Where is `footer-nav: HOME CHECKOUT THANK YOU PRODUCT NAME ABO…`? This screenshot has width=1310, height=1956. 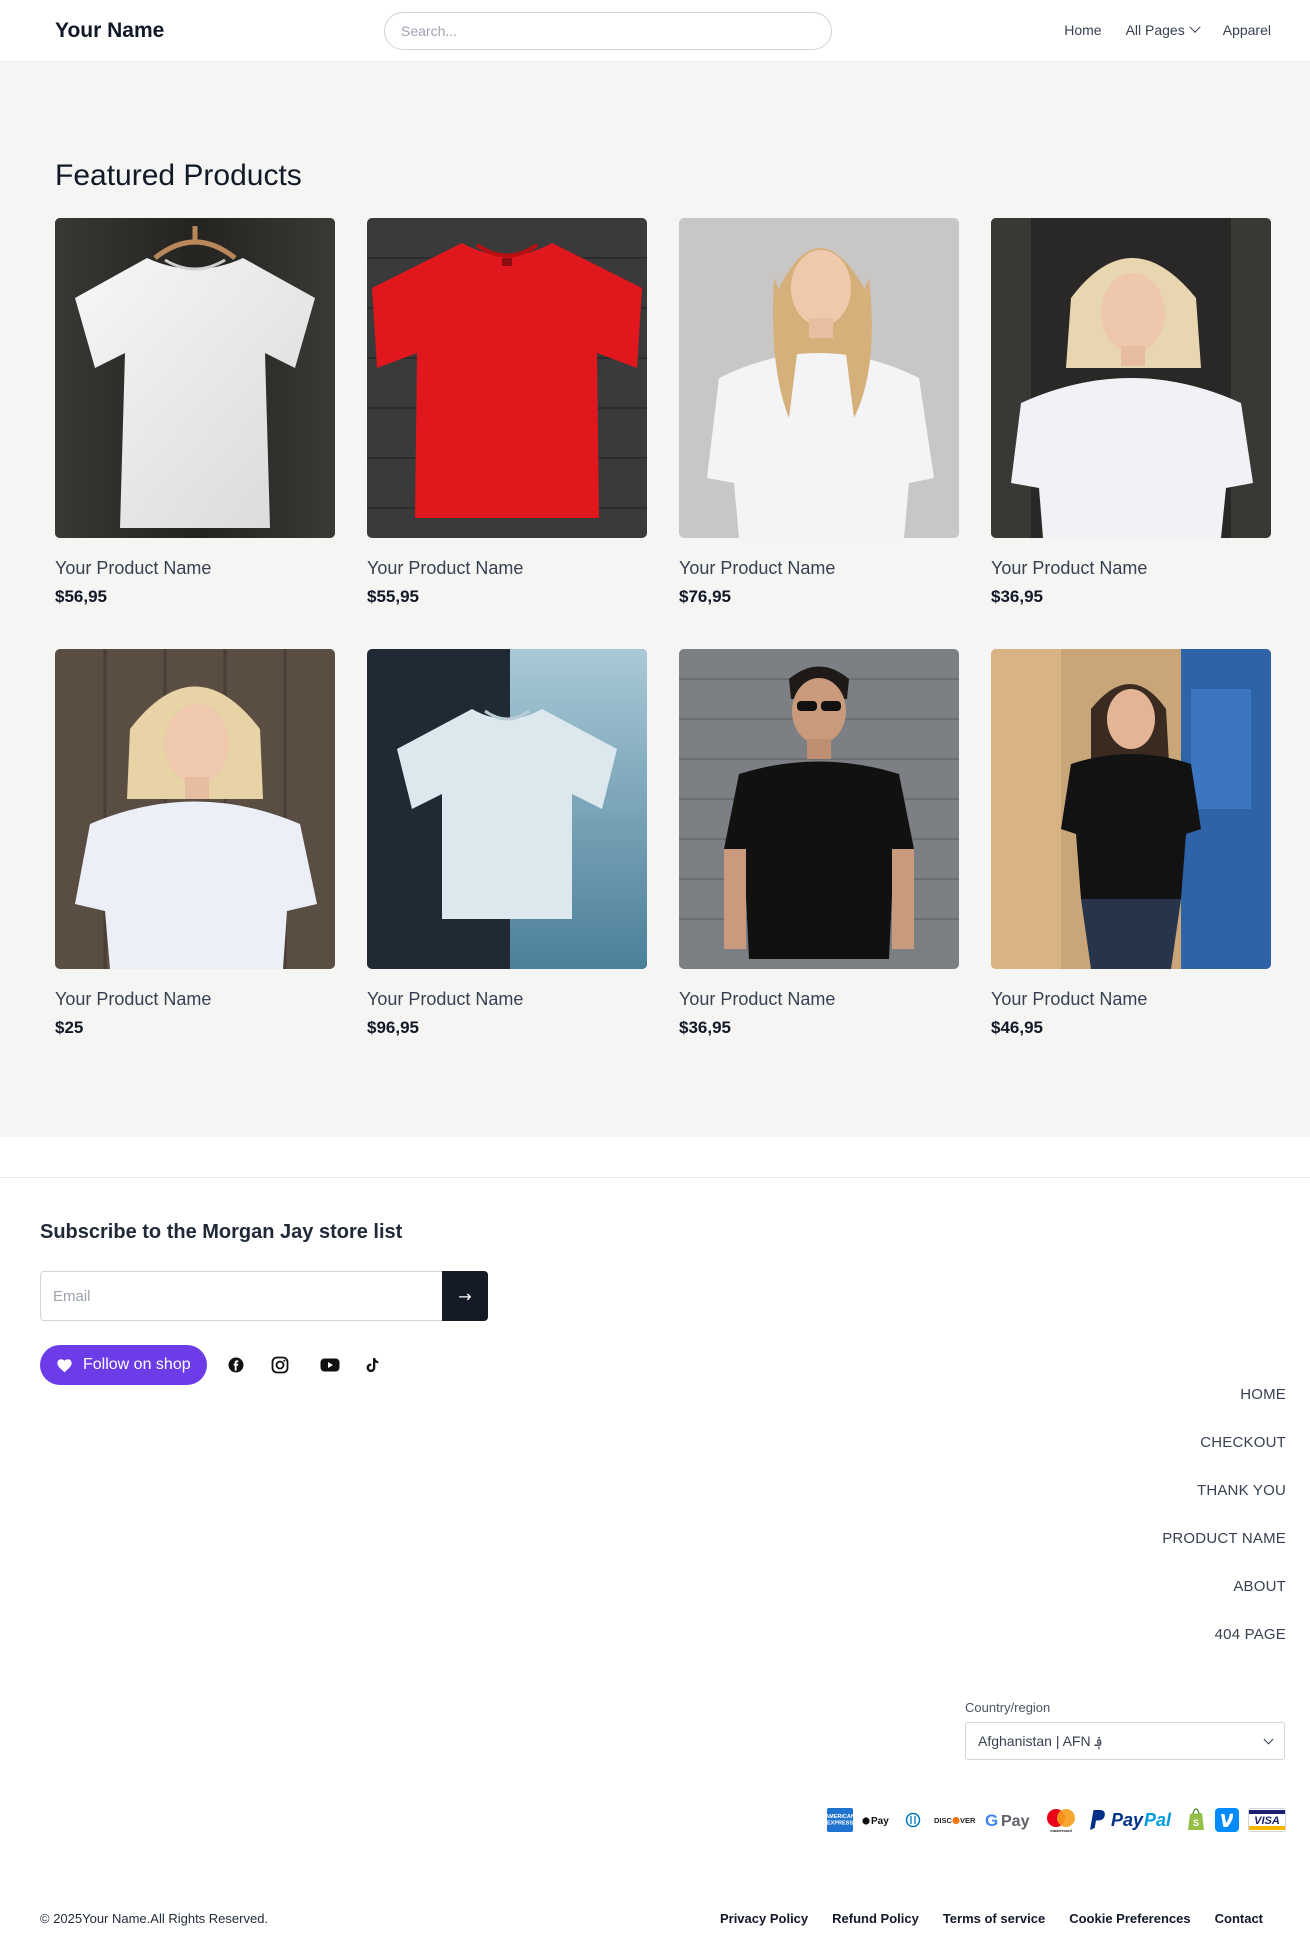
footer-nav: HOME CHECKOUT THANK YOU PRODUCT NAME ABO… is located at coordinates (1224, 1528).